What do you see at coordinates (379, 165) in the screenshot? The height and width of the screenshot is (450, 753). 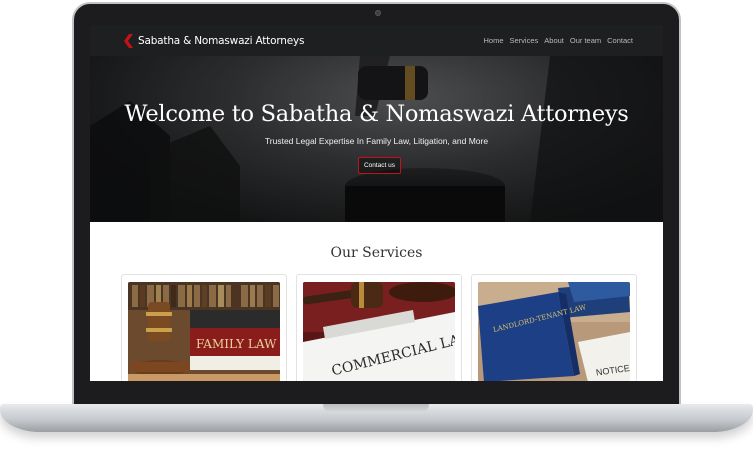 I see `contact-us-button: Contact us` at bounding box center [379, 165].